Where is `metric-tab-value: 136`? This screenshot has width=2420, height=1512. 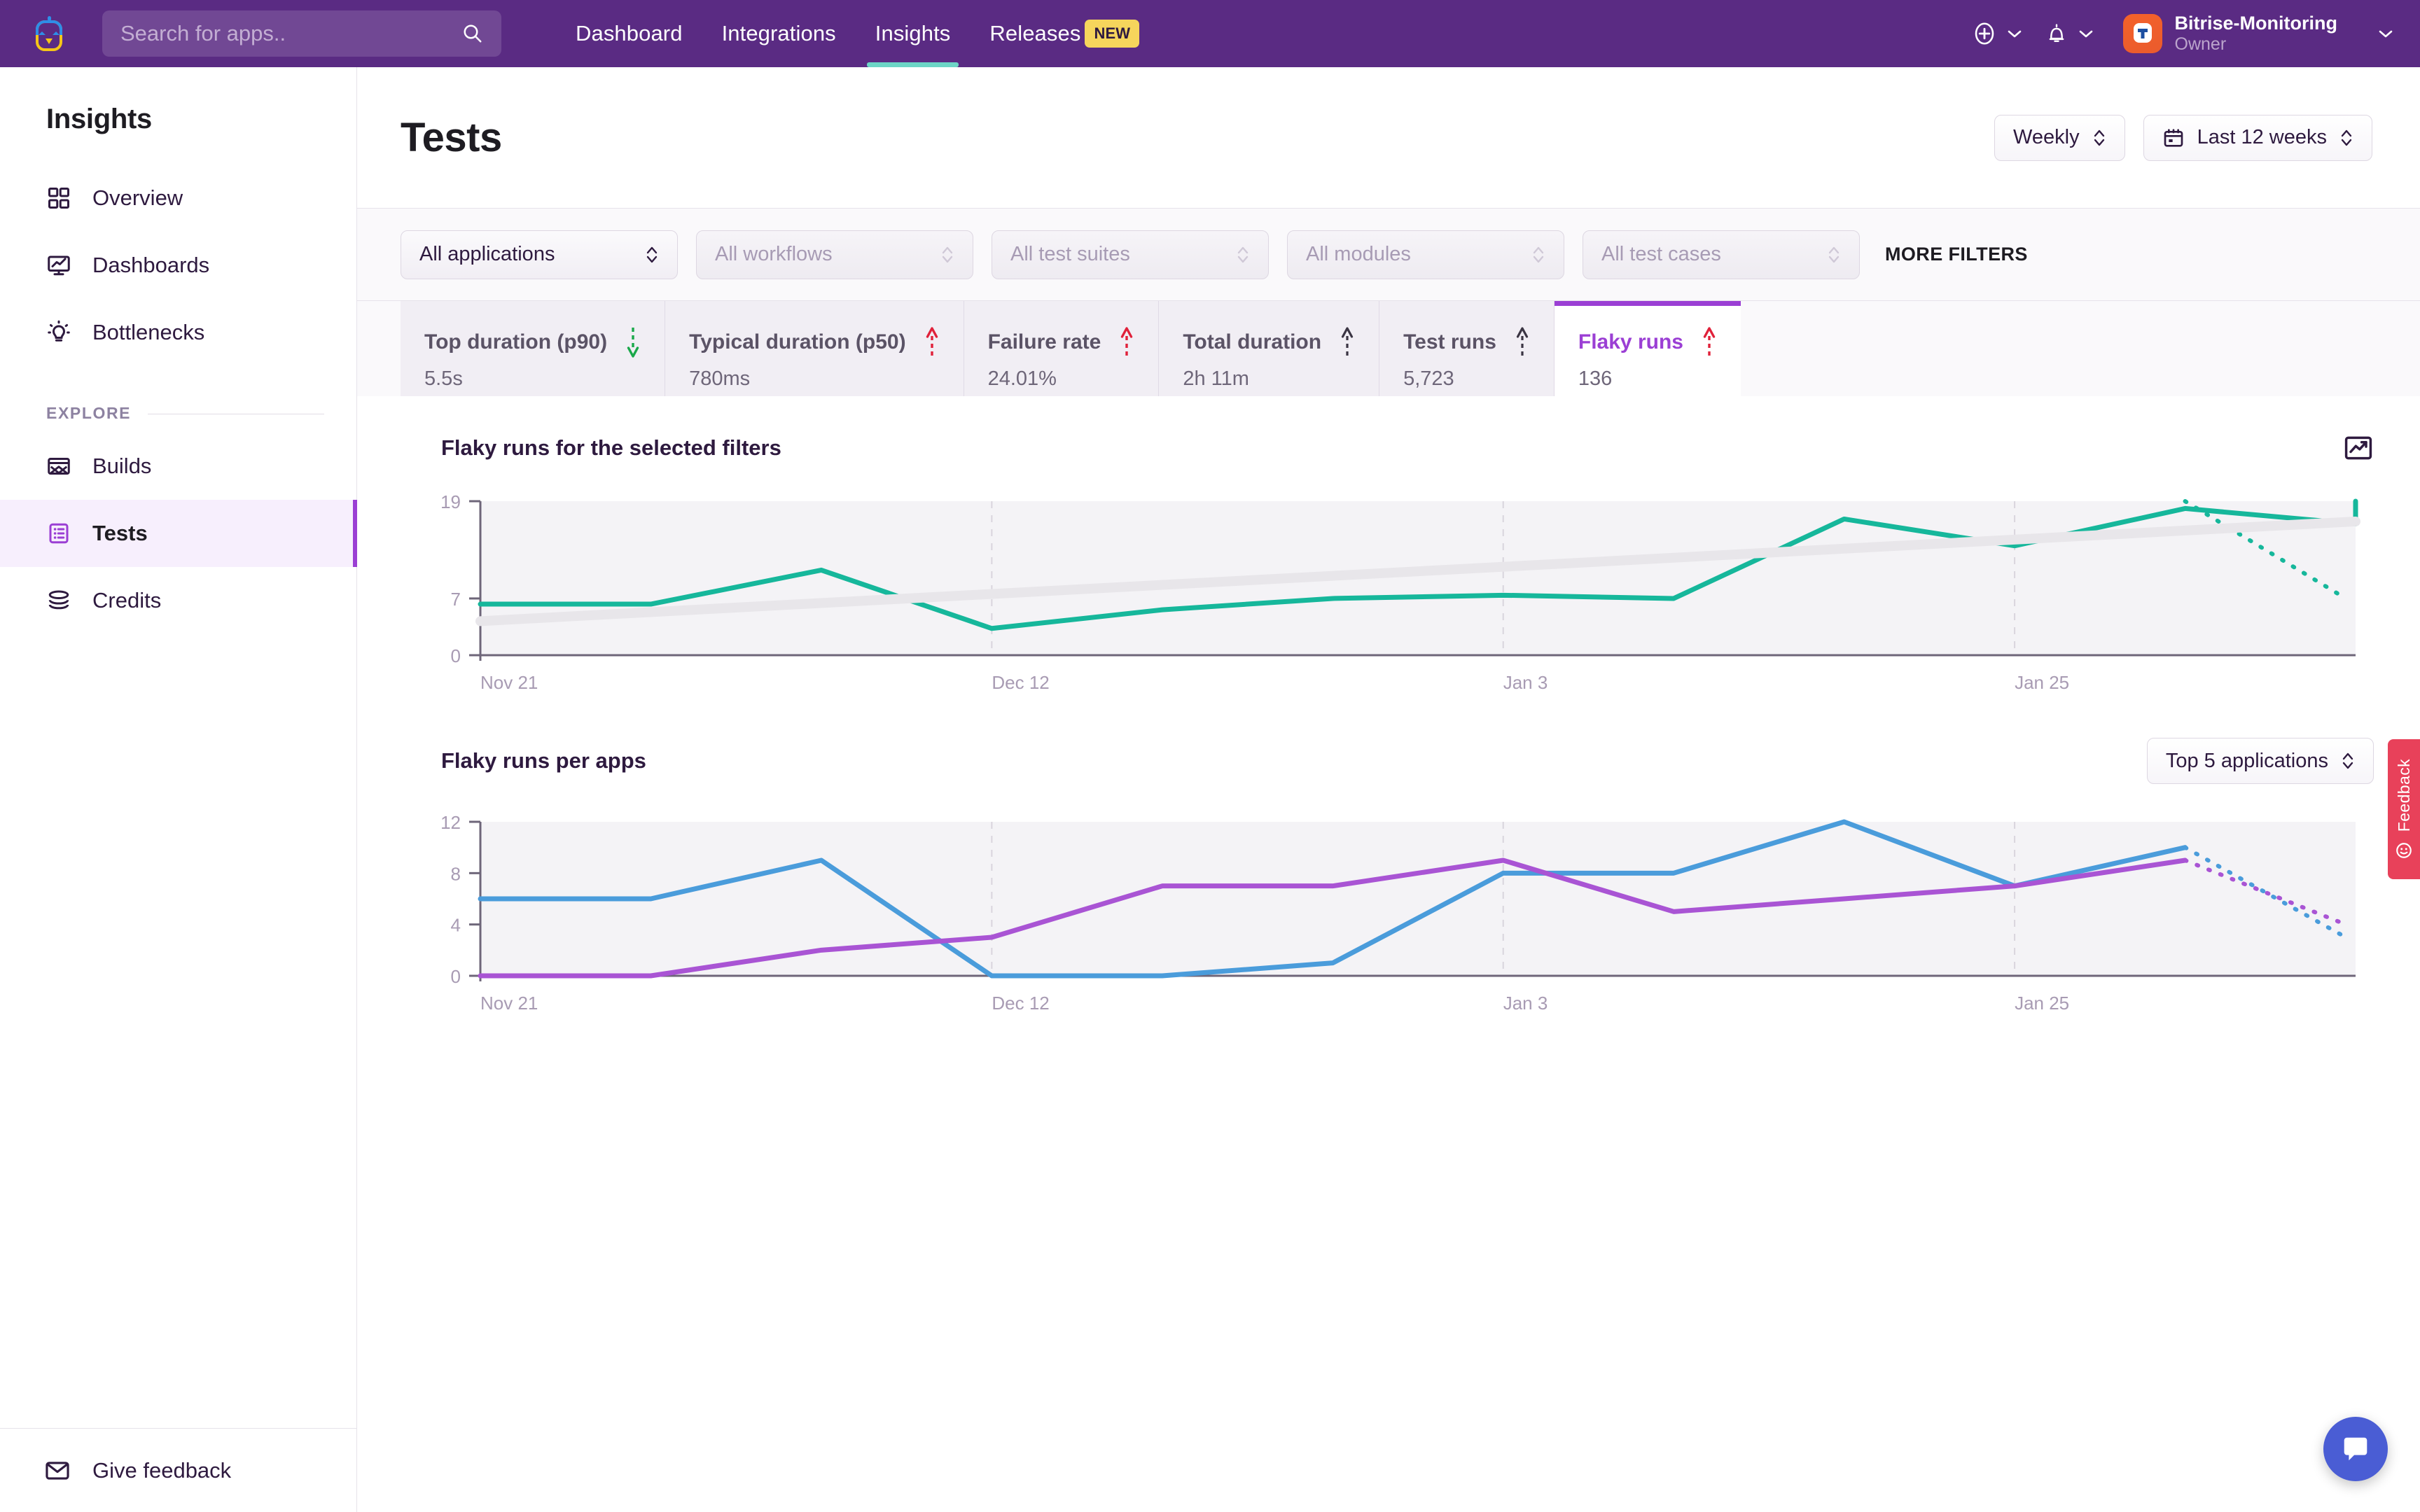 metric-tab-value: 136 is located at coordinates (1595, 379).